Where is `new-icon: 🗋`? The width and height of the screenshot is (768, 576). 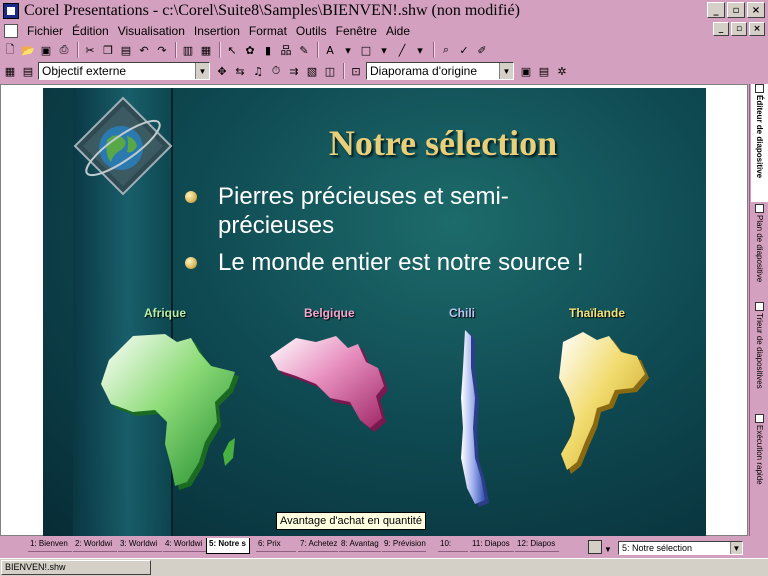 new-icon: 🗋 is located at coordinates (10, 50).